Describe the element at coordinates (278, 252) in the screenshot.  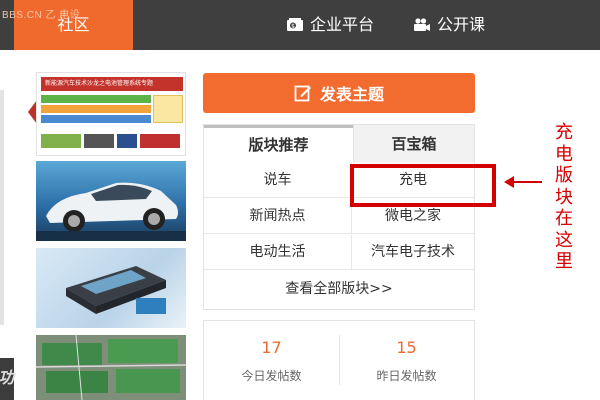
I see `board-link-ev-life: 电动生活` at that location.